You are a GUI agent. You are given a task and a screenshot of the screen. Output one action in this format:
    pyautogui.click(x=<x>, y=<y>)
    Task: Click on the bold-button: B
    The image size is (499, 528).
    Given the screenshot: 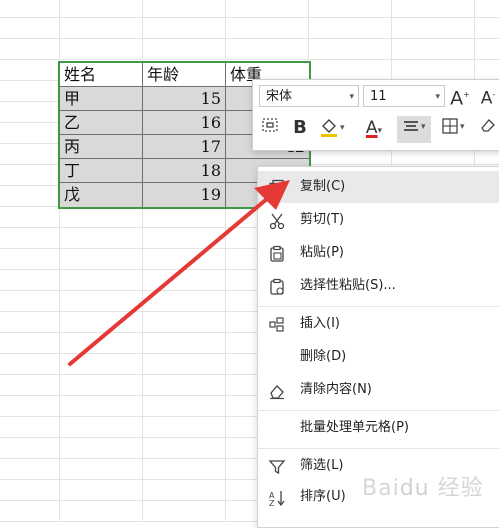 What is the action you would take?
    pyautogui.click(x=300, y=128)
    